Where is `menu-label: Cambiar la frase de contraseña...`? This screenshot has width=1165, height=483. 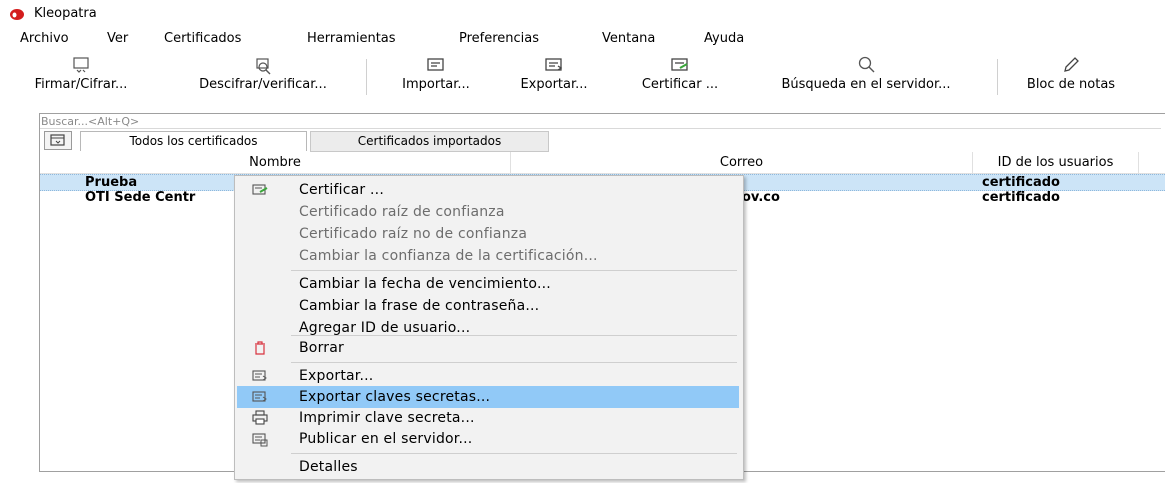 menu-label: Cambiar la frase de contraseña... is located at coordinates (419, 306).